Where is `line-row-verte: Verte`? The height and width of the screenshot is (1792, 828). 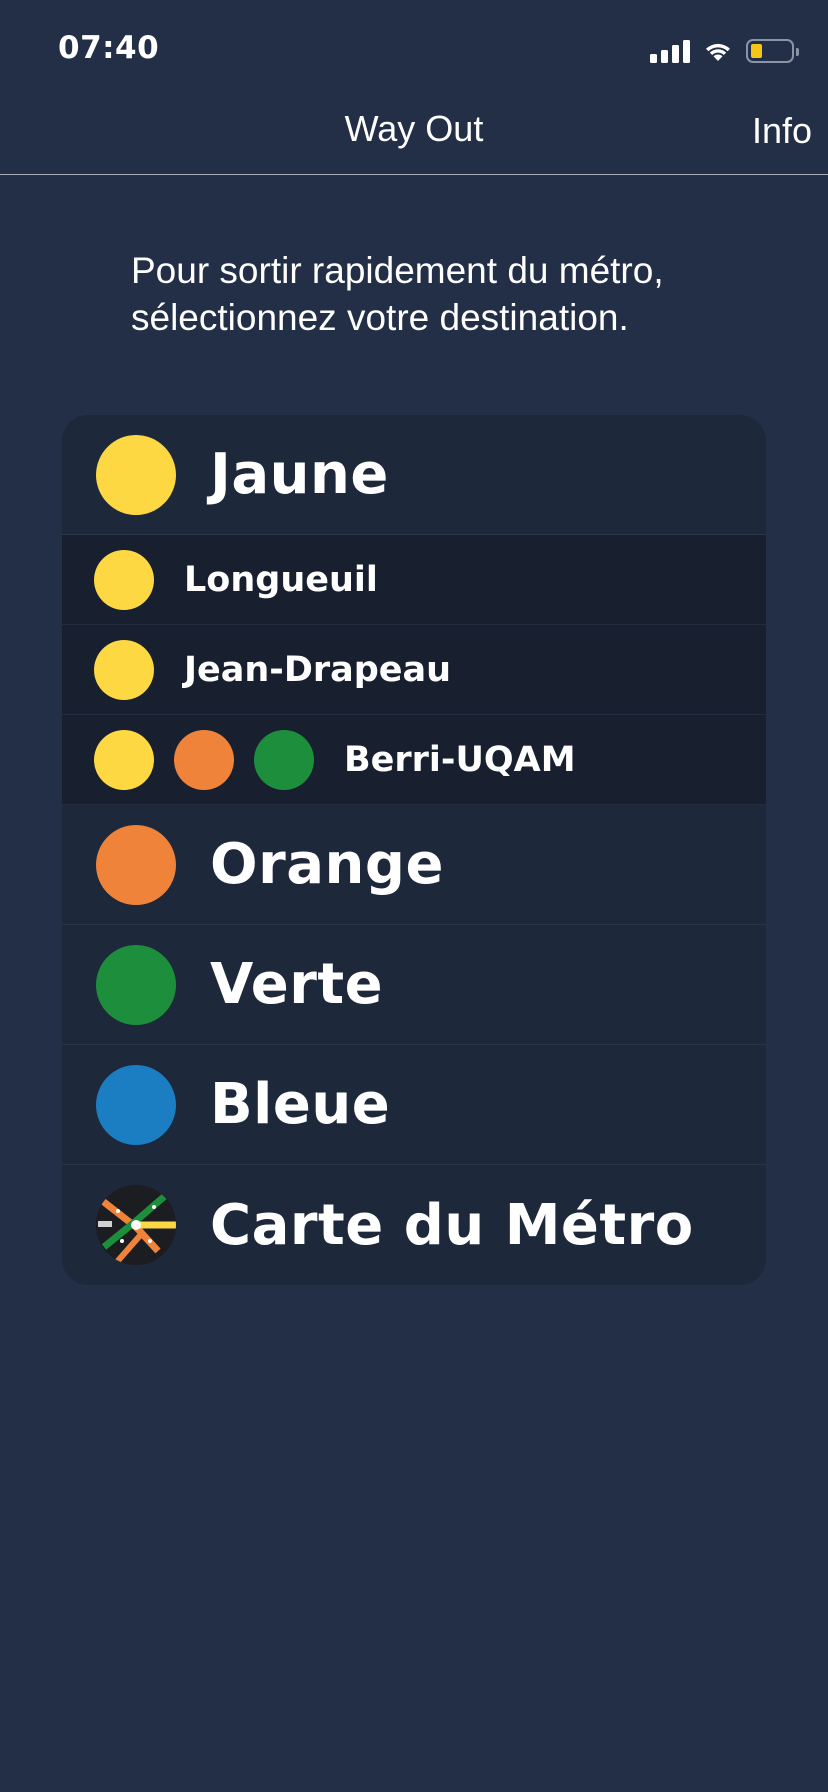 line-row-verte: Verte is located at coordinates (414, 985).